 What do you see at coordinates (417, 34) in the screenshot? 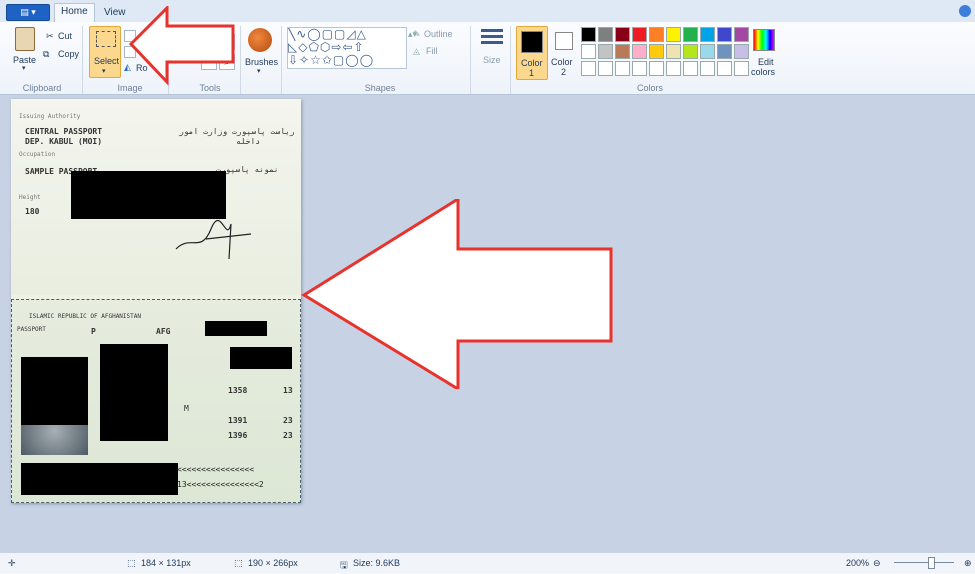
I see `outline-icon: ✎` at bounding box center [417, 34].